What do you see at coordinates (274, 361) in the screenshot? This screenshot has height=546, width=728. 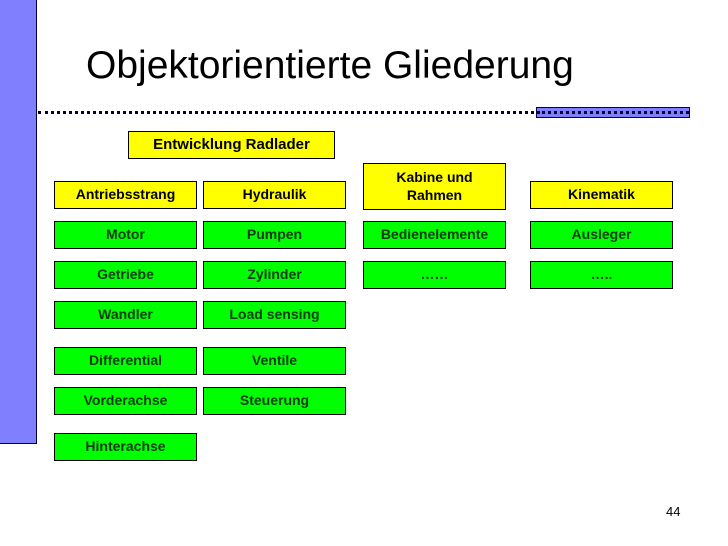 I see `item-box: Ventile` at bounding box center [274, 361].